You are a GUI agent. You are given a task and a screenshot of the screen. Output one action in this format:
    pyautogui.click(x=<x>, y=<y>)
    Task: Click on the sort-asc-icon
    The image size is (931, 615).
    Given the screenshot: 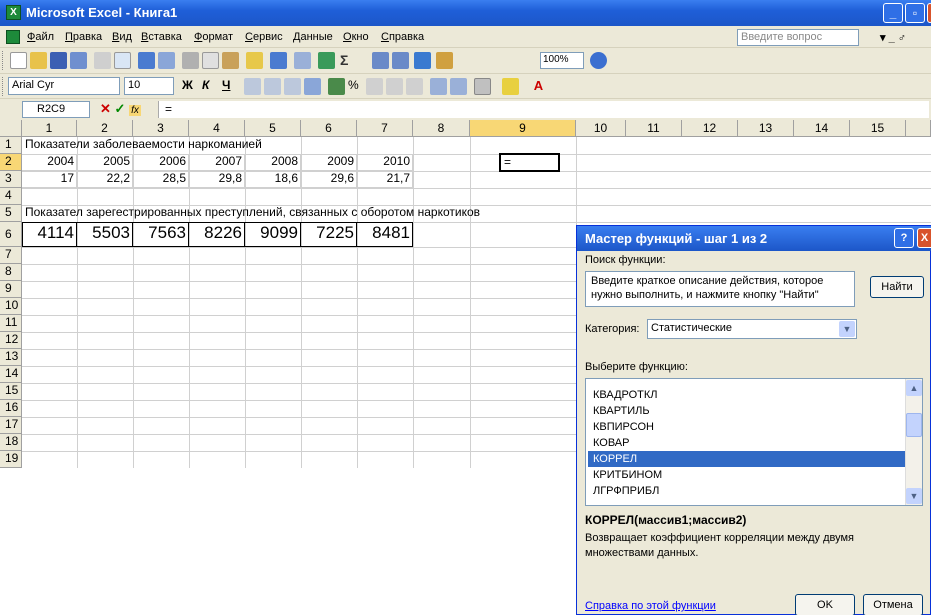 What is the action you would take?
    pyautogui.click(x=380, y=60)
    